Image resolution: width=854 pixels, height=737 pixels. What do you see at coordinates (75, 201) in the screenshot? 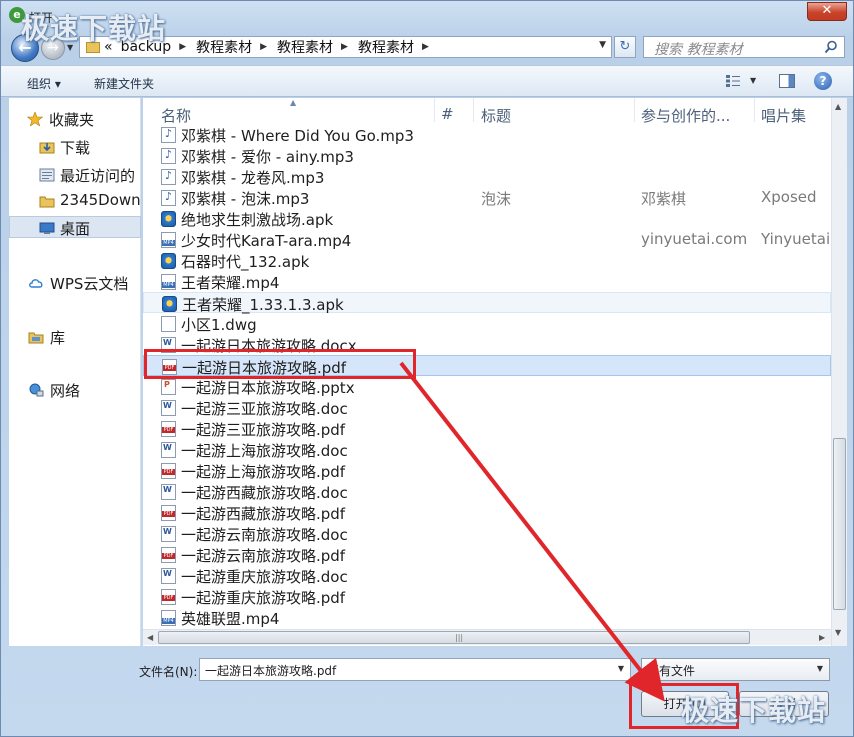
I see `nav-item-2345down: 2345Down` at bounding box center [75, 201].